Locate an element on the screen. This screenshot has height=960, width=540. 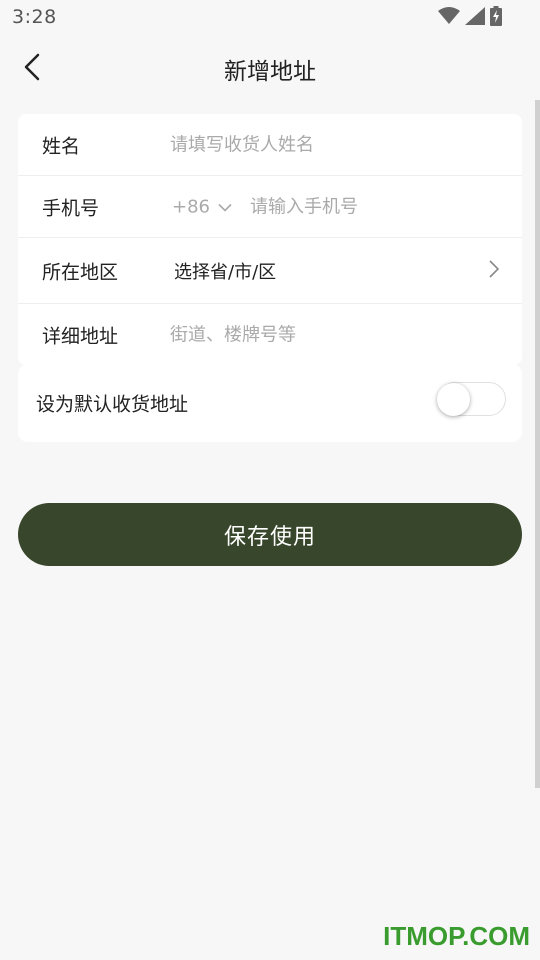
chevron-down-icon is located at coordinates (225, 206).